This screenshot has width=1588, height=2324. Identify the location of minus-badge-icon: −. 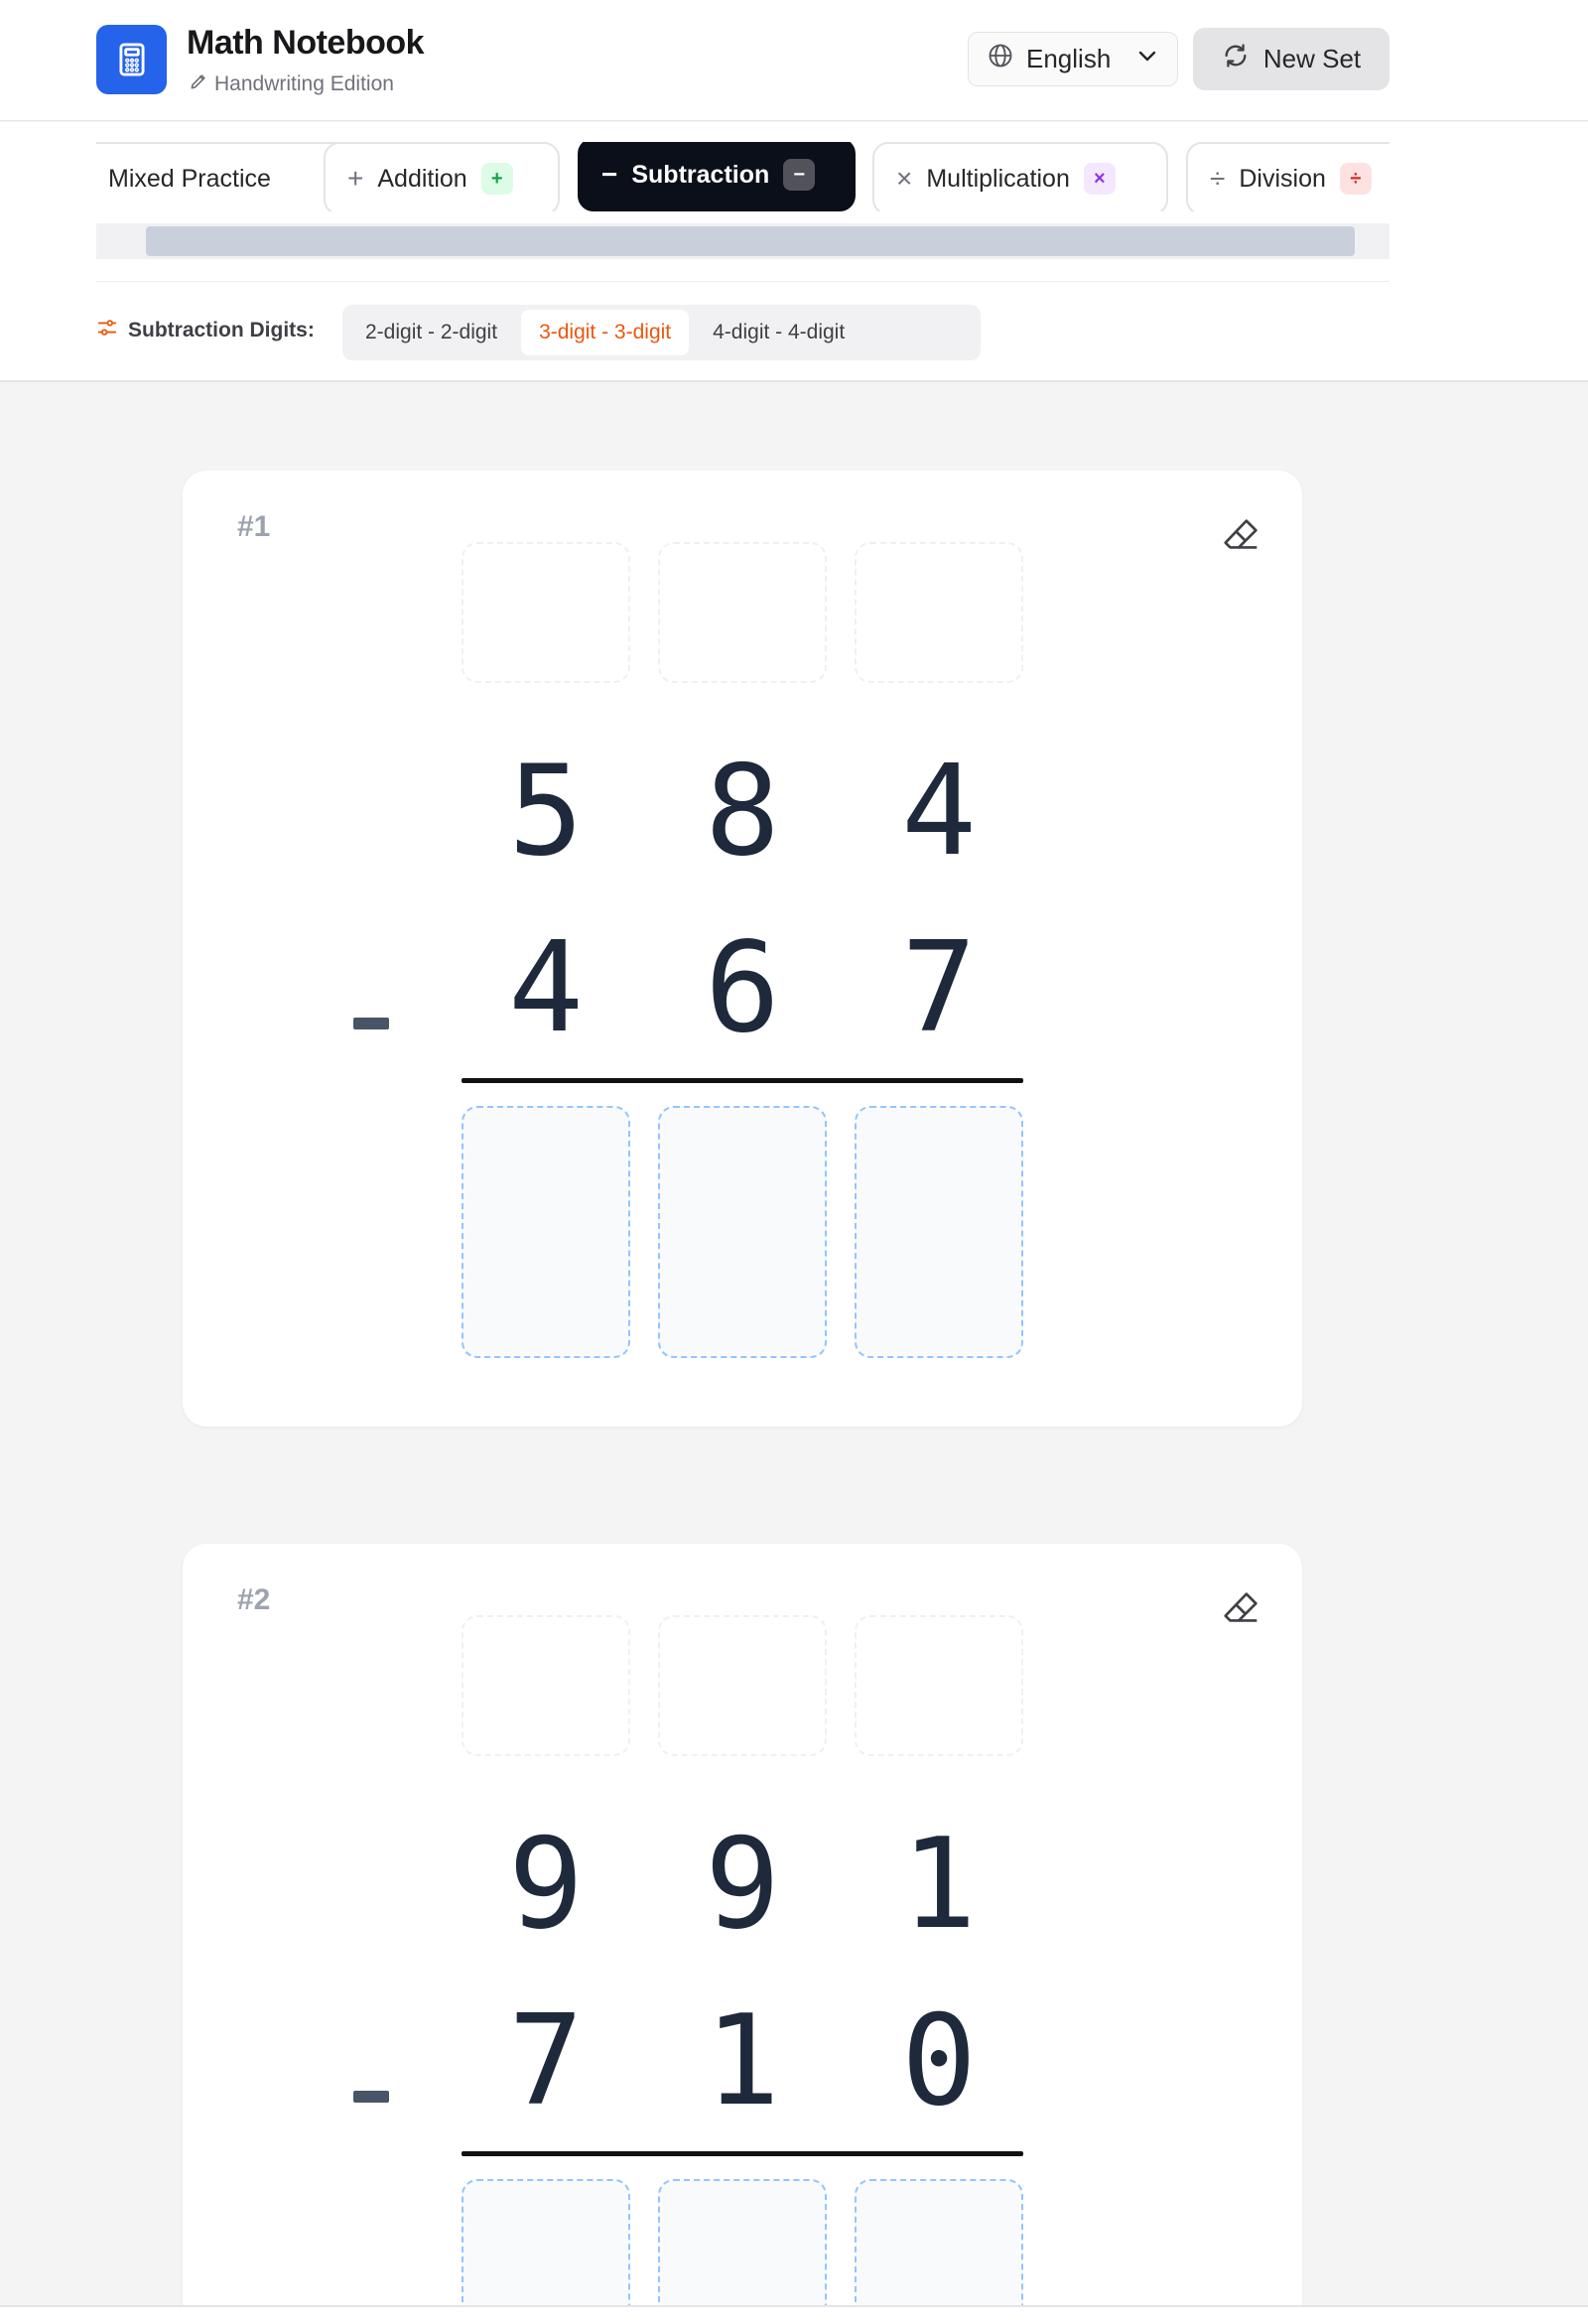
(800, 175).